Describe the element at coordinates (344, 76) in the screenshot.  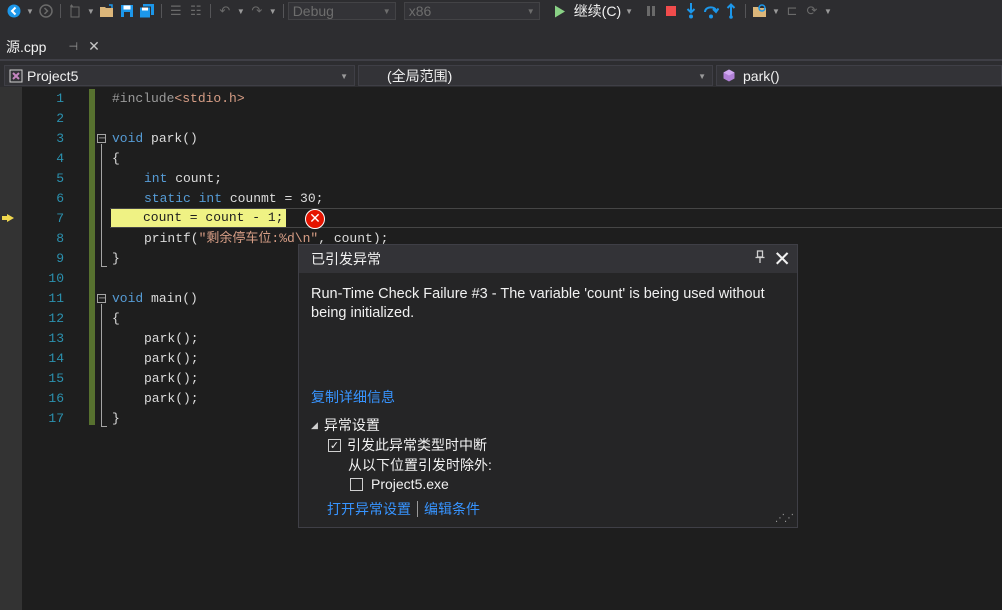
I see `chevron-down-icon: ▼` at that location.